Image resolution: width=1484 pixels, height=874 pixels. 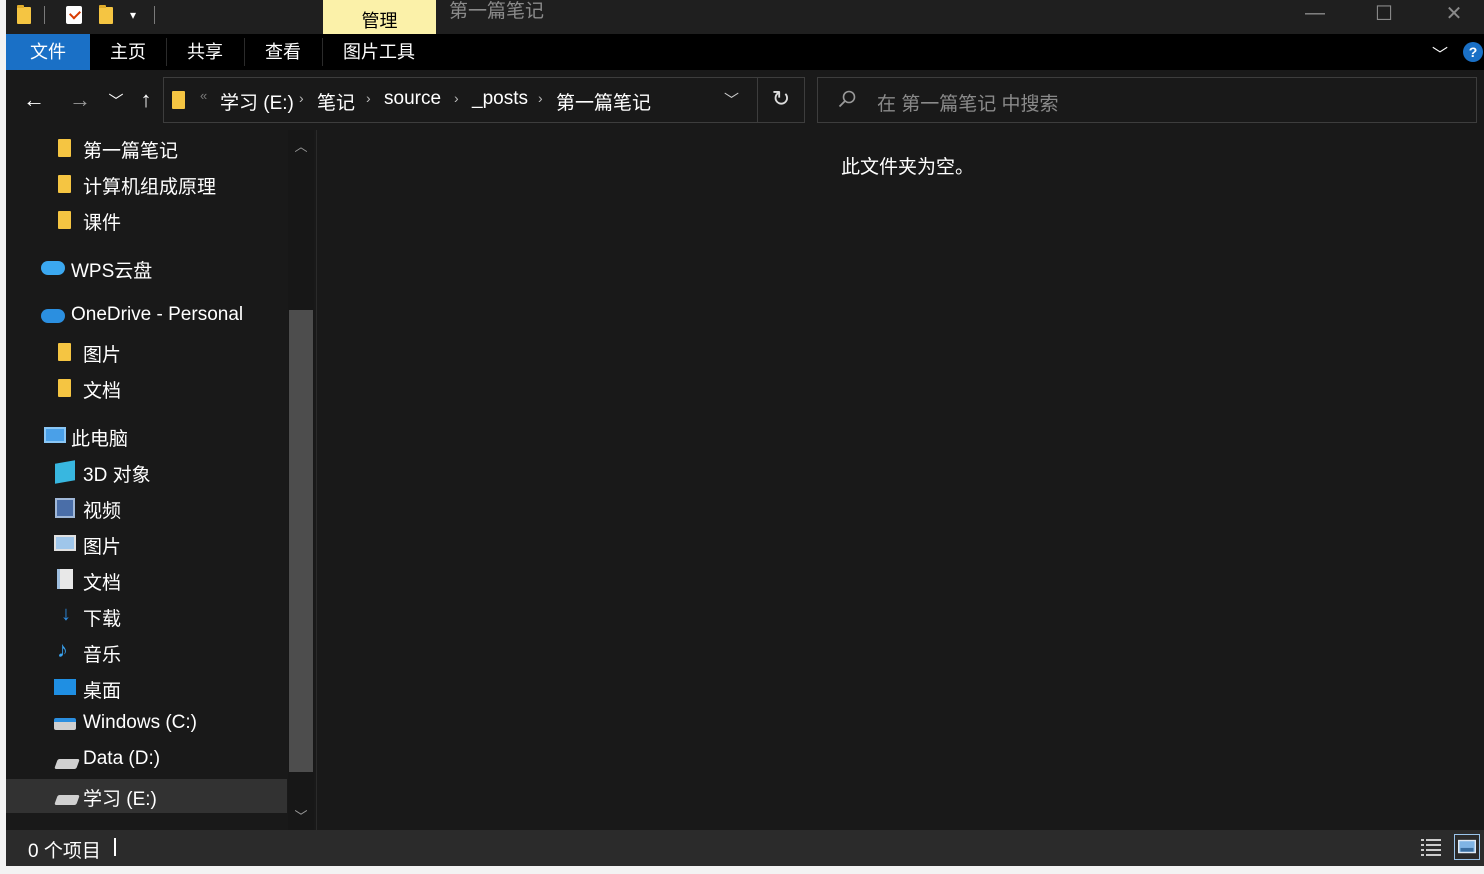 What do you see at coordinates (205, 52) in the screenshot?
I see `tab-share: 共享` at bounding box center [205, 52].